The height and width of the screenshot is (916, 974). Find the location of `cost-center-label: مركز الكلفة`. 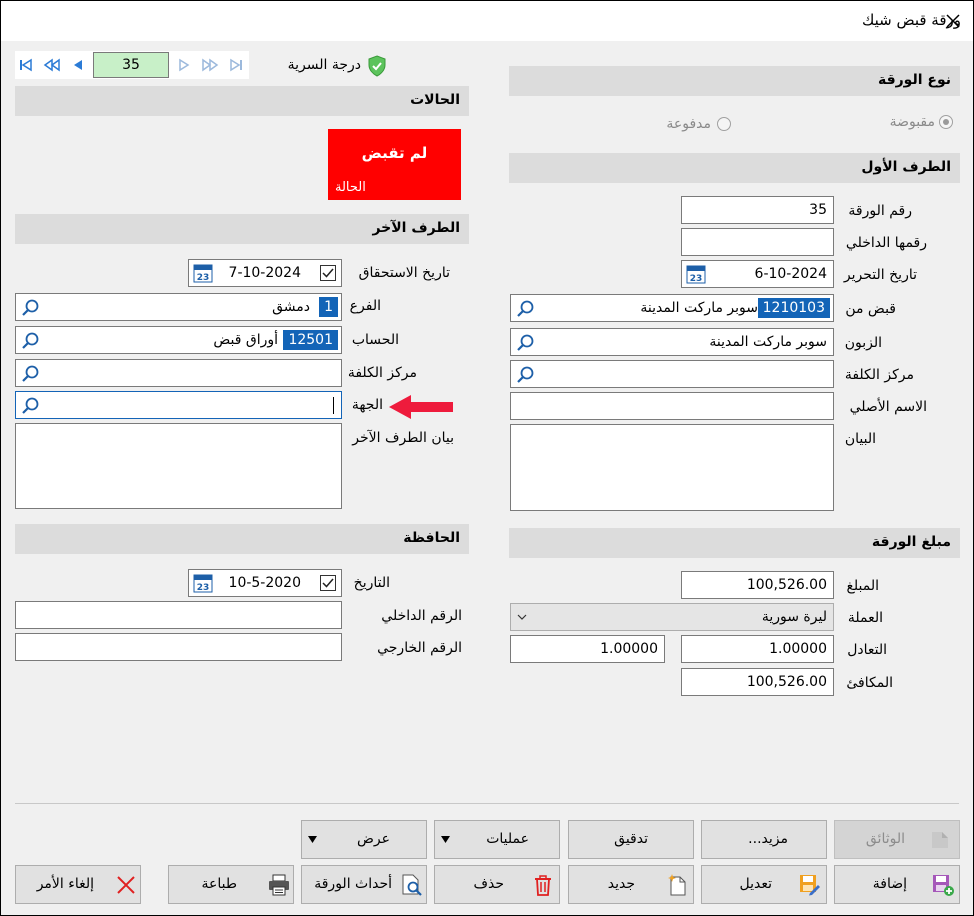

cost-center-label: مركز الكلفة is located at coordinates (879, 375).